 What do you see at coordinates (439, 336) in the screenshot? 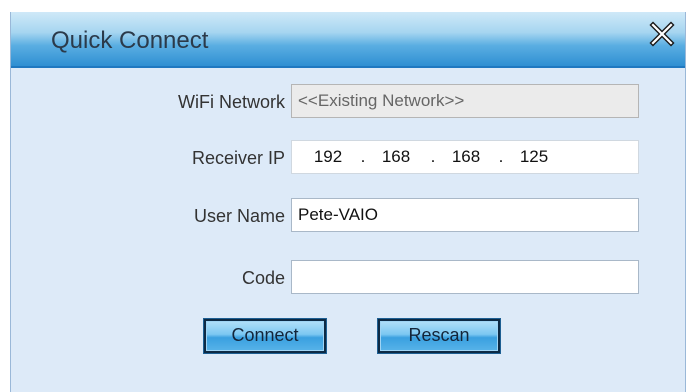
I see `rescan-button: Rescan` at bounding box center [439, 336].